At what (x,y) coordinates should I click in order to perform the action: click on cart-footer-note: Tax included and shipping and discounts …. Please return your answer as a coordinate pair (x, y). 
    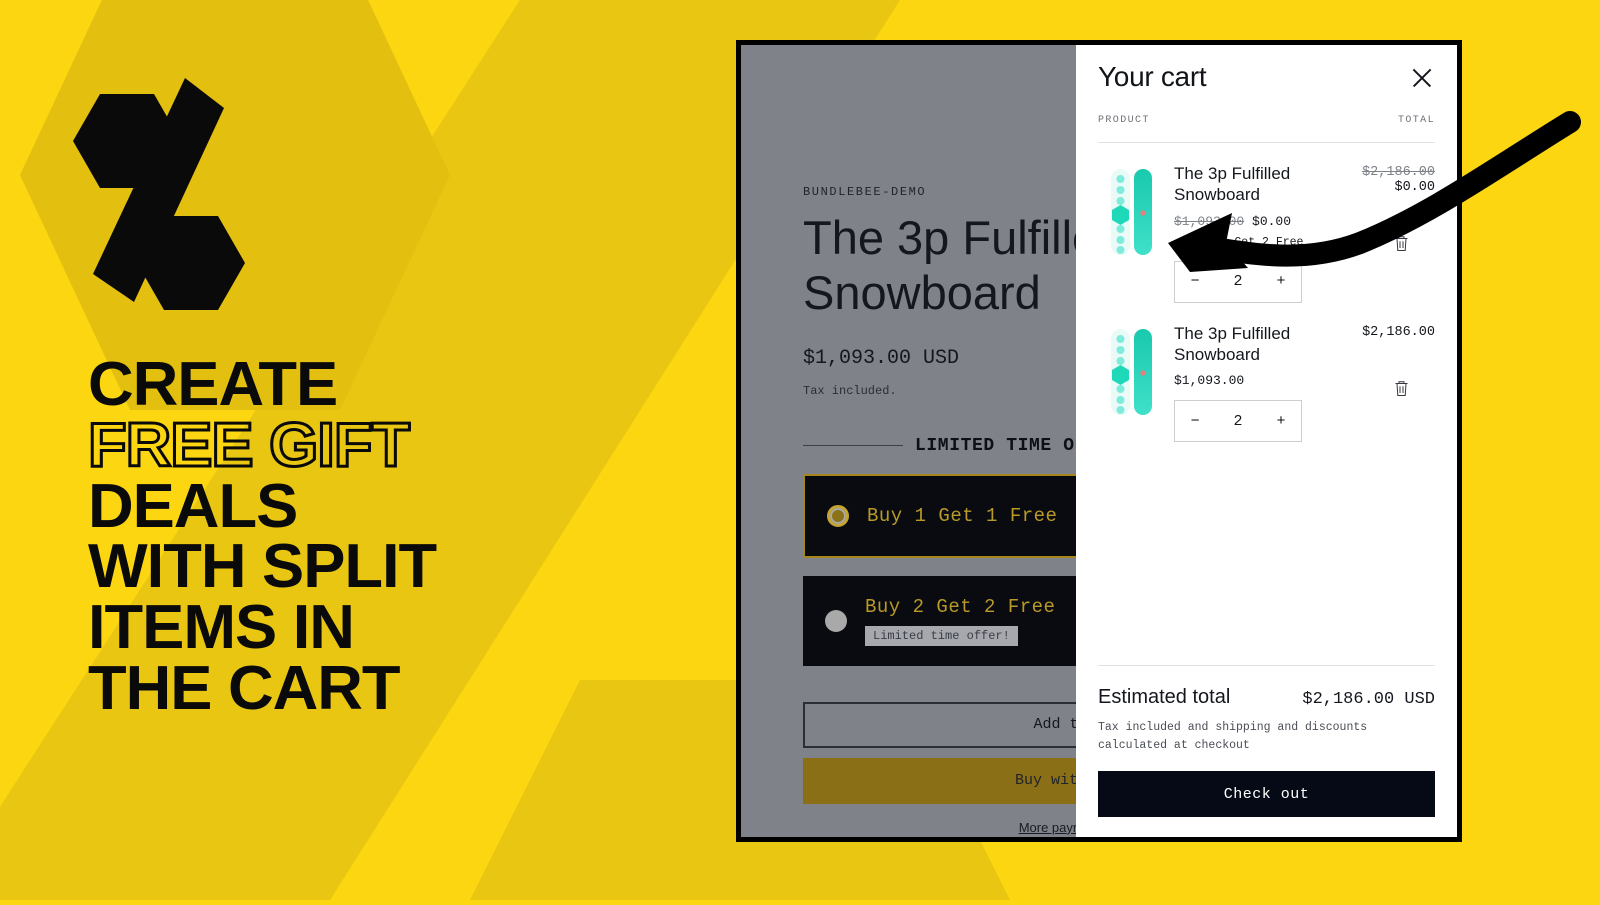
    Looking at the image, I should click on (1233, 737).